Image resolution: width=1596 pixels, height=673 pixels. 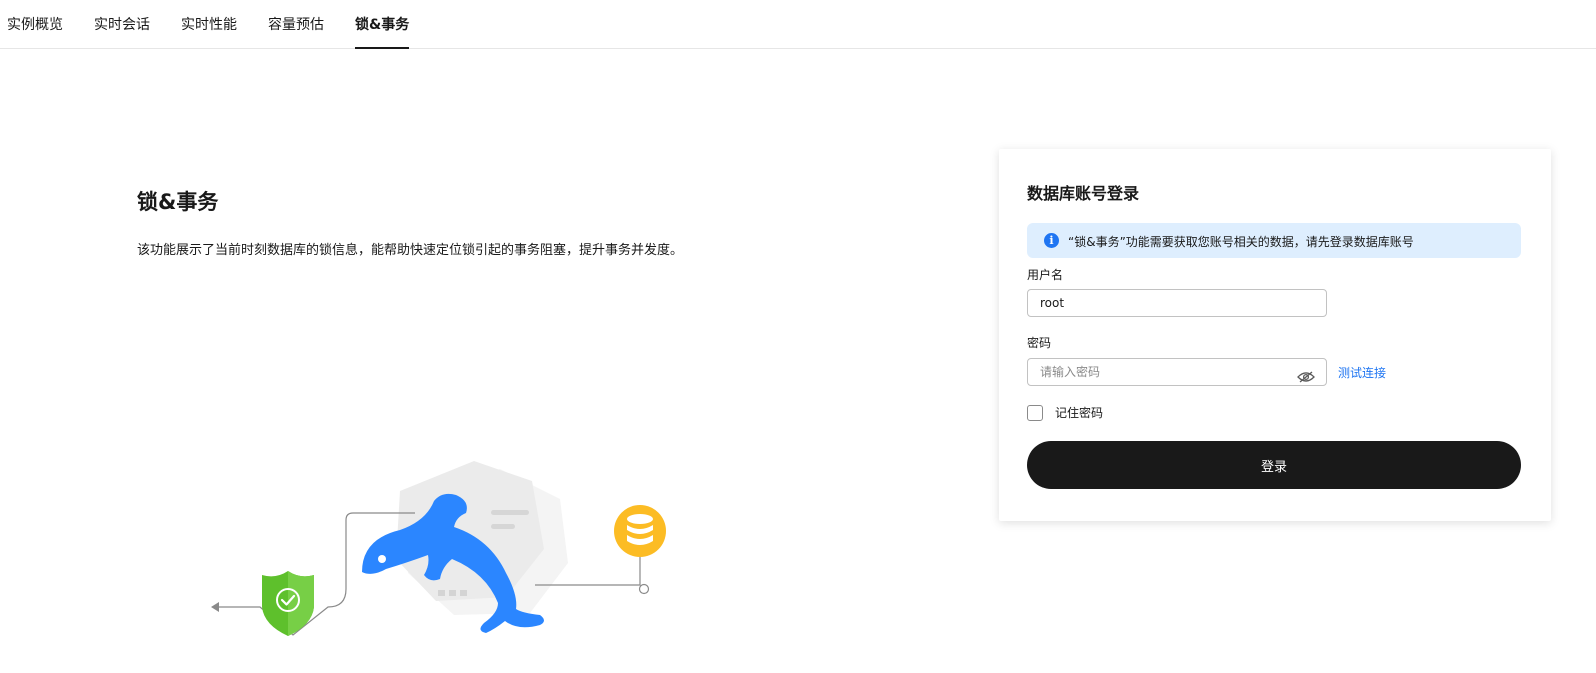 I want to click on remember-password-checkbox, so click(x=1035, y=413).